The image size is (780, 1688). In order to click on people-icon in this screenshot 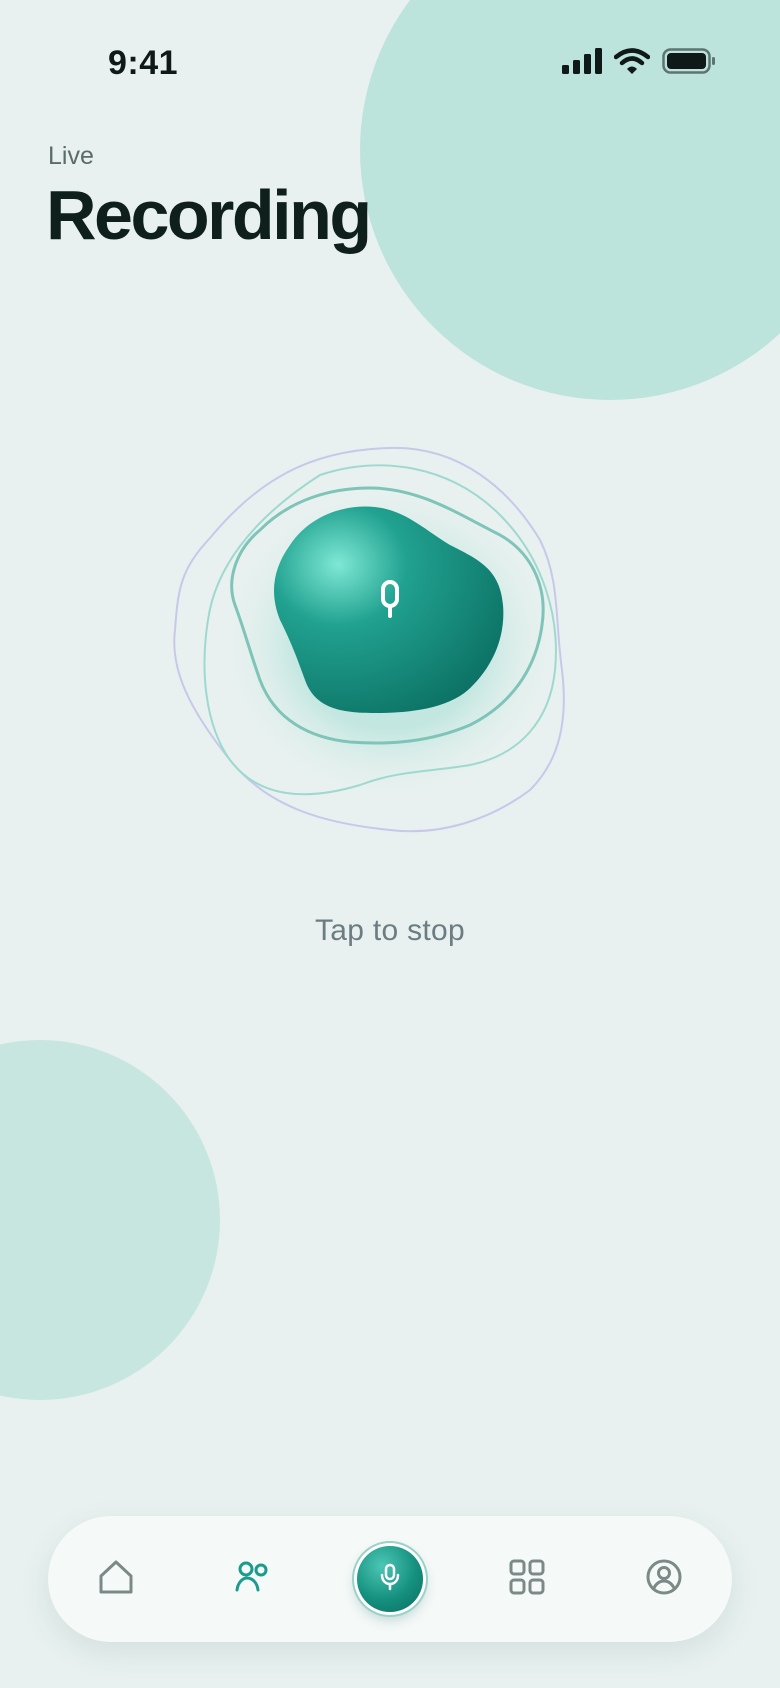, I will do `click(253, 1579)`.